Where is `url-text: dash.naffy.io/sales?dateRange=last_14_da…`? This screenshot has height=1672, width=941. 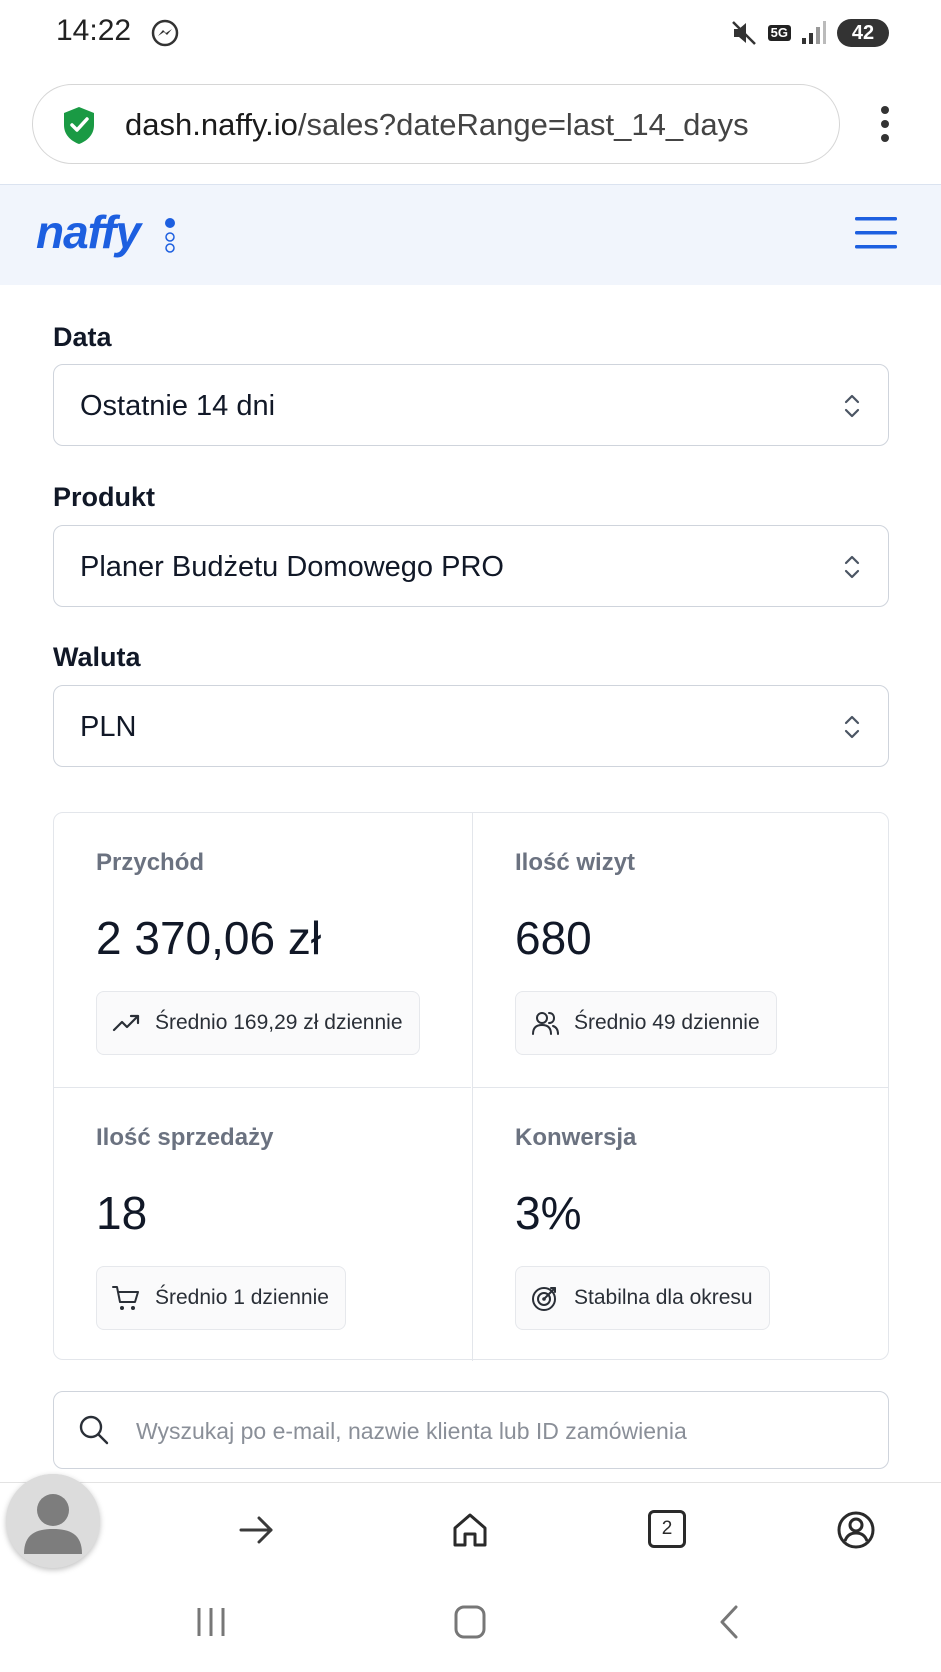 url-text: dash.naffy.io/sales?dateRange=last_14_da… is located at coordinates (437, 125).